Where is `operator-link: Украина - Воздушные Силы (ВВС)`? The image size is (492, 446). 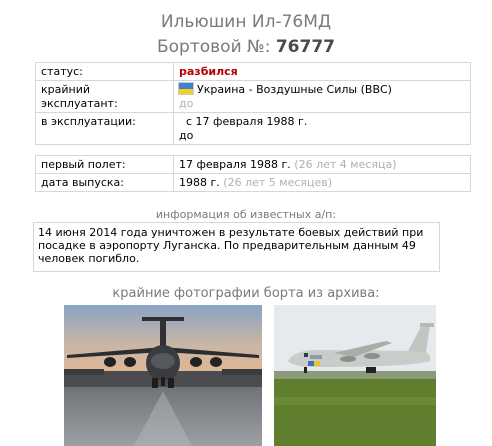 operator-link: Украина - Воздушные Силы (ВВС) is located at coordinates (294, 89).